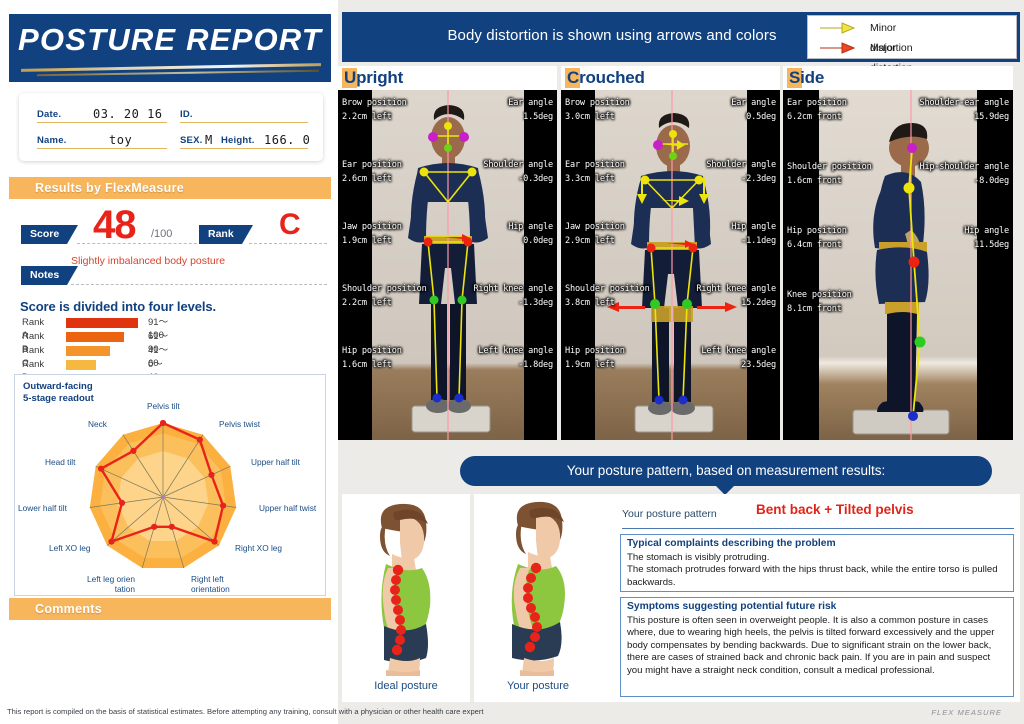 Image resolution: width=1024 pixels, height=724 pixels. What do you see at coordinates (538, 588) in the screenshot?
I see `your-posture-figure-icon` at bounding box center [538, 588].